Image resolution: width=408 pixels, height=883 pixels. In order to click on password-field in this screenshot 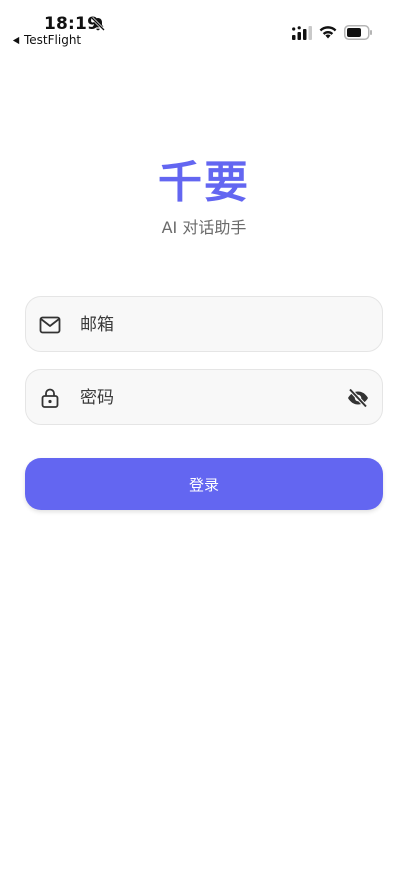, I will do `click(204, 397)`.